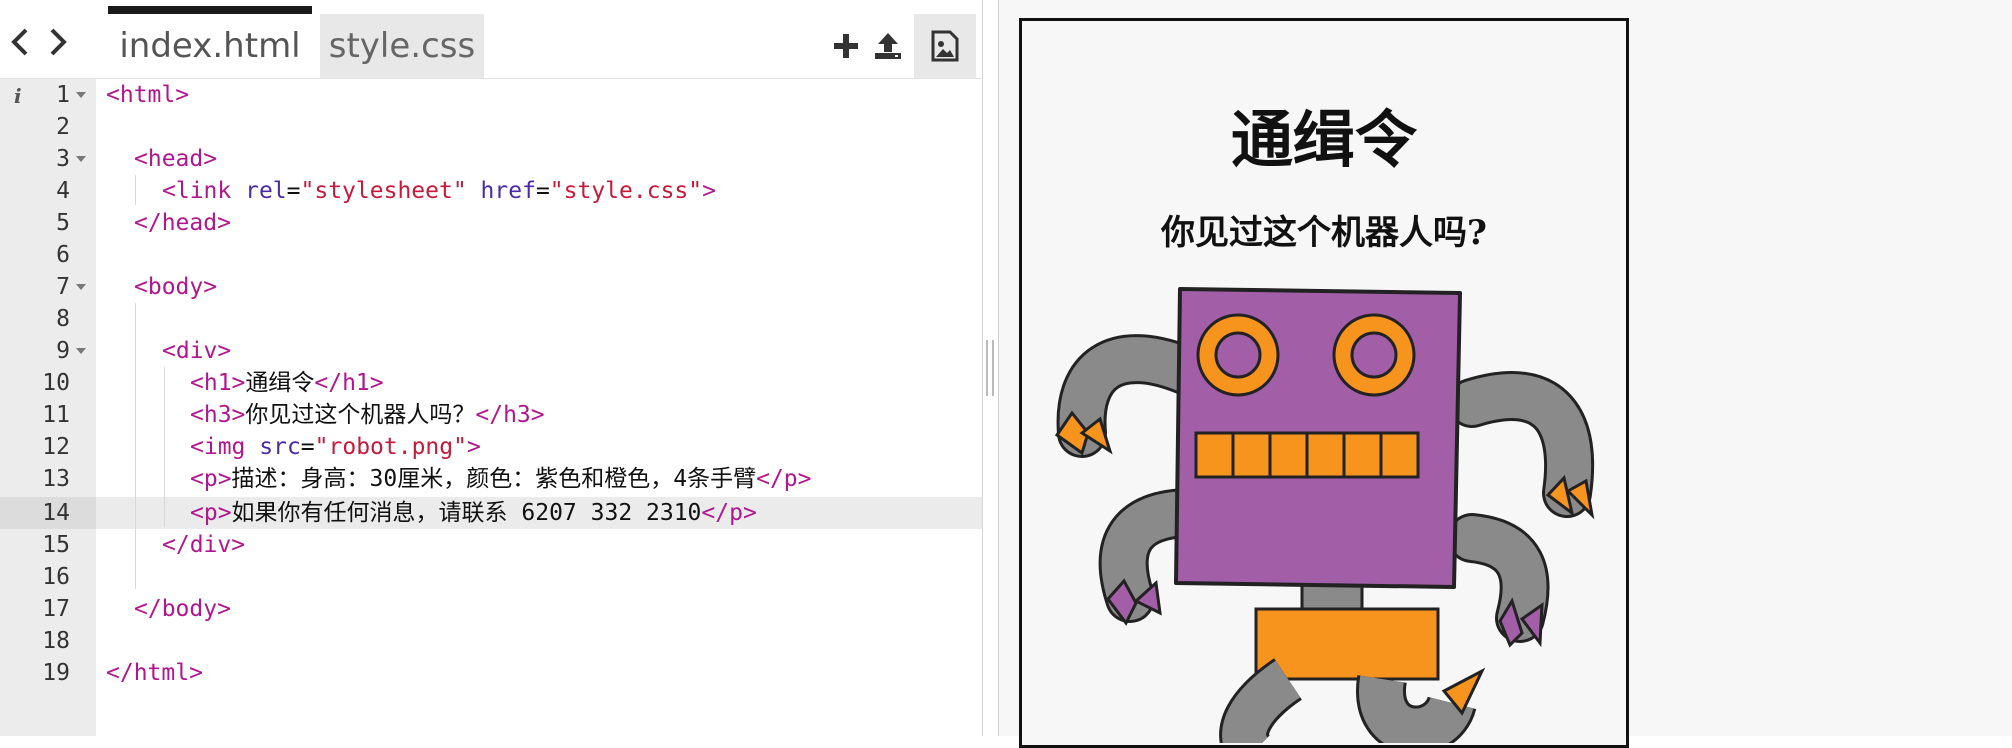 This screenshot has height=748, width=2012. I want to click on line-number: 2, so click(63, 127).